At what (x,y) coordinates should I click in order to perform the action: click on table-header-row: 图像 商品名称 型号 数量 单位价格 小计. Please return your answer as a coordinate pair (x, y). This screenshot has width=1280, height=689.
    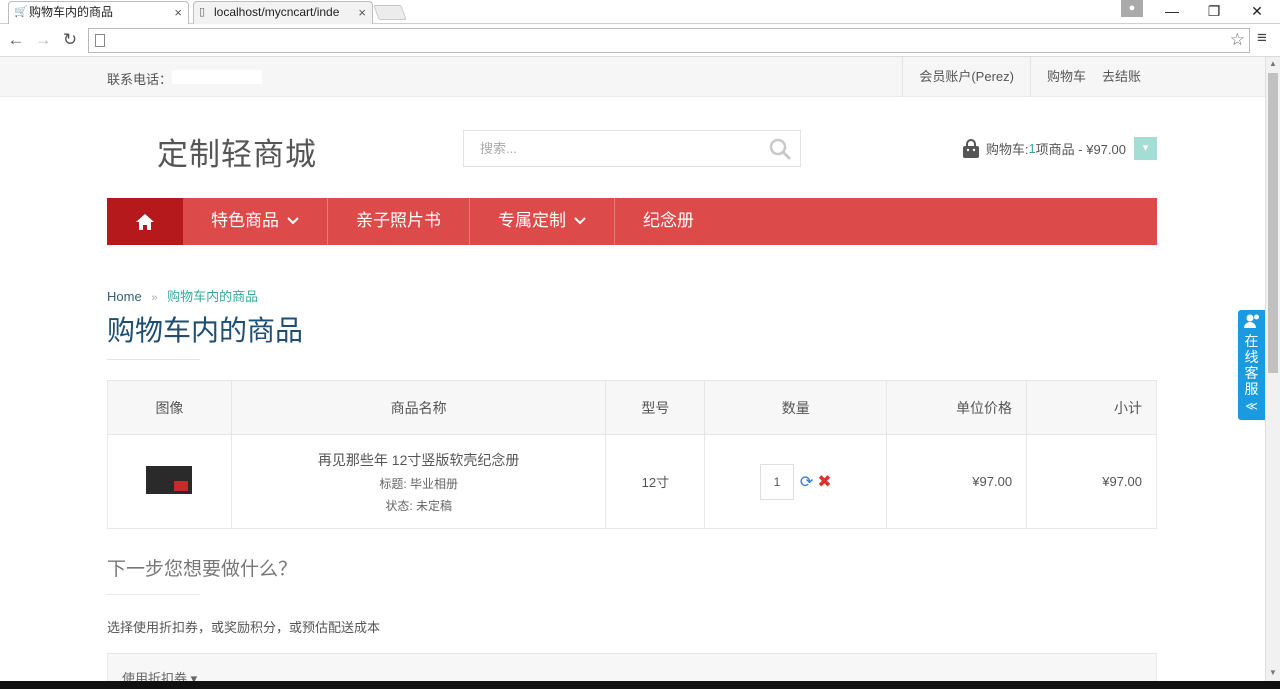
    Looking at the image, I should click on (632, 407).